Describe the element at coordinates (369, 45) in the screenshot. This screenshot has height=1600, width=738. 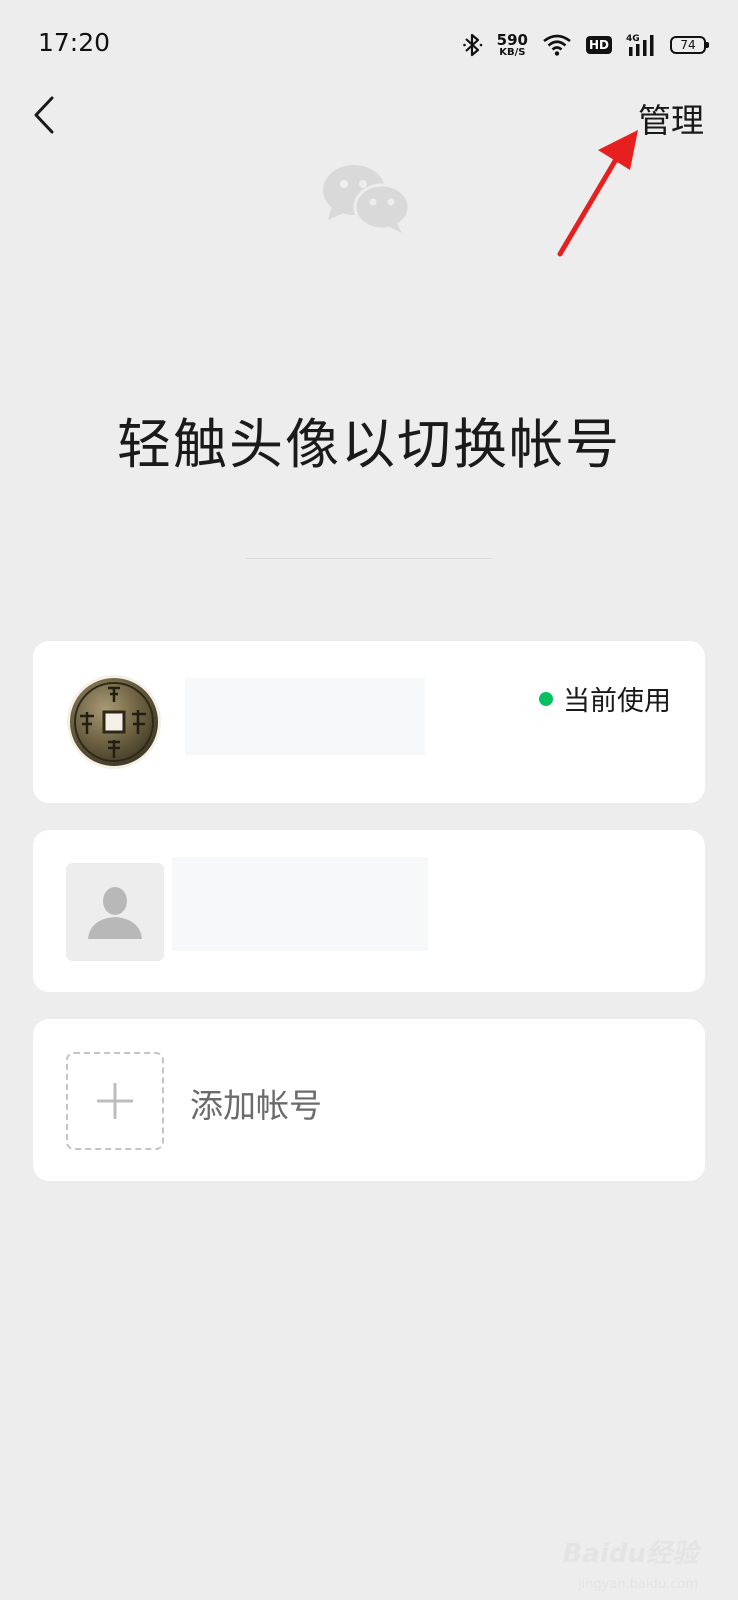
I see `status-bar: 17:20 590 KB/S HD 4G 74` at that location.